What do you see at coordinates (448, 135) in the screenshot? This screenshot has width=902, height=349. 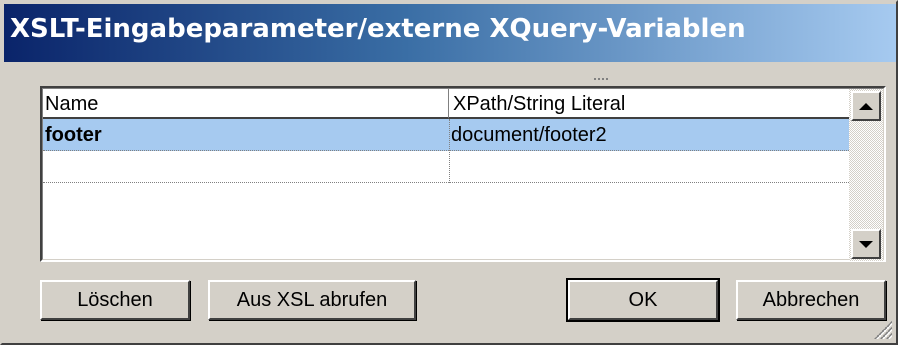 I see `table-row: footer document/footer2` at bounding box center [448, 135].